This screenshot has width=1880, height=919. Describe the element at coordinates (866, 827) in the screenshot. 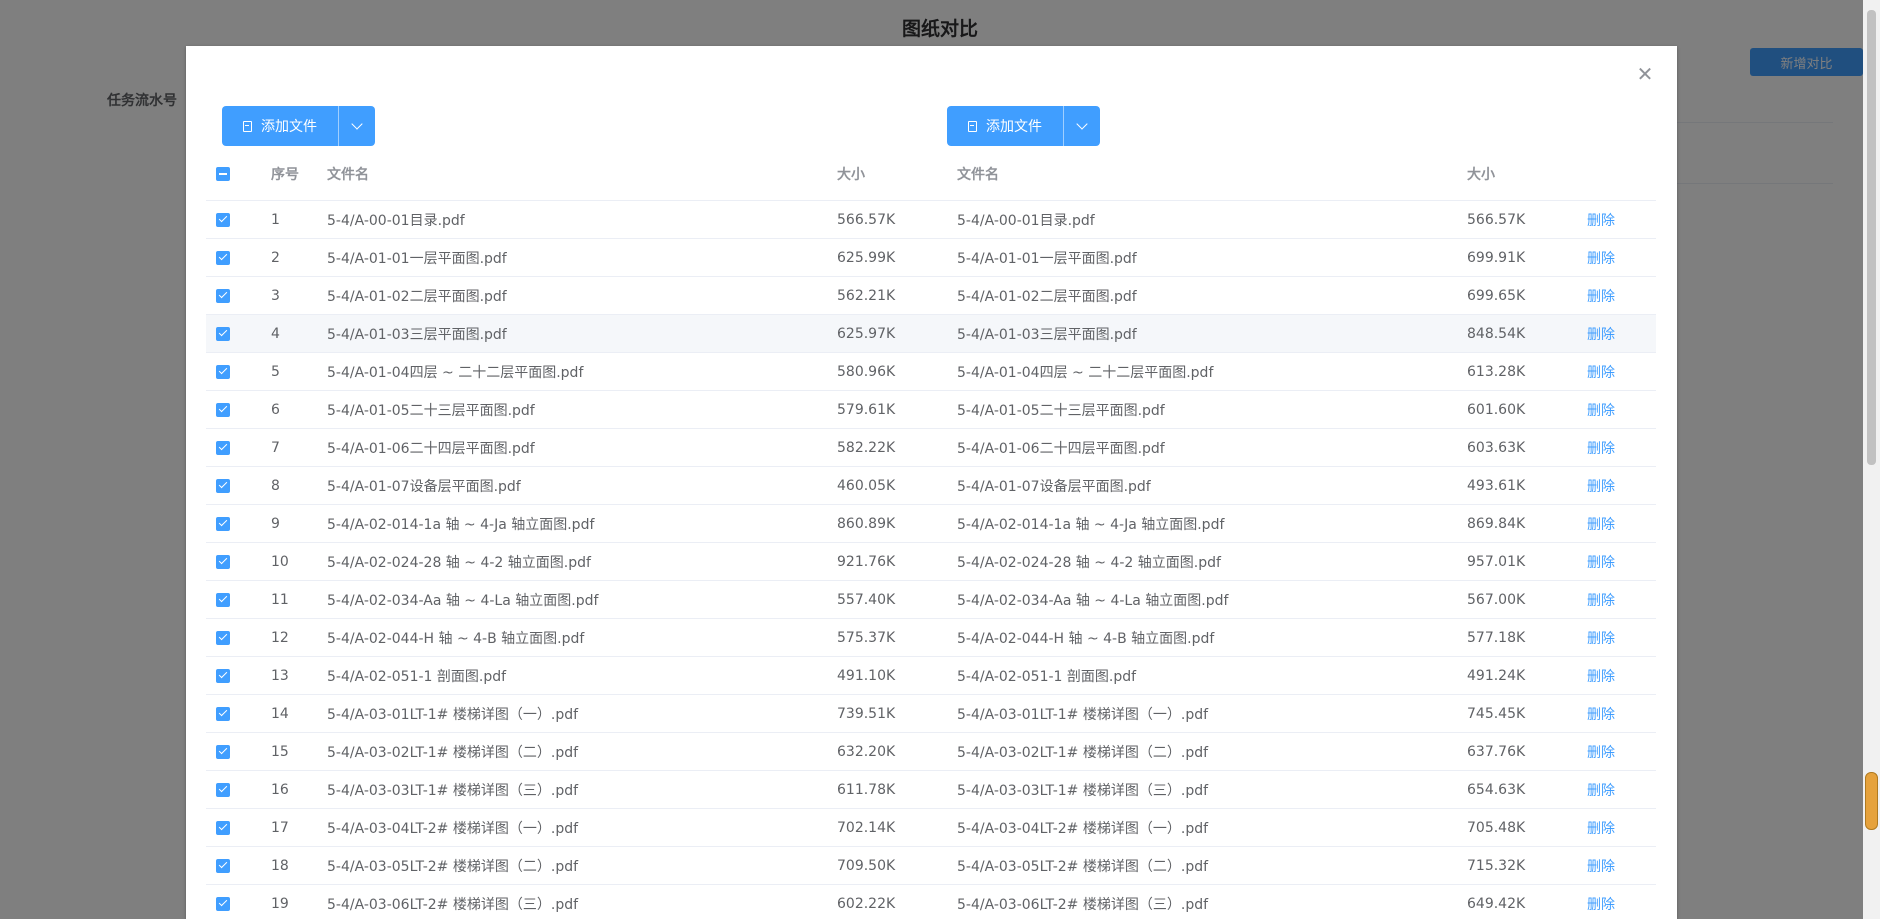

I see `left-file-size: 702.14K` at that location.